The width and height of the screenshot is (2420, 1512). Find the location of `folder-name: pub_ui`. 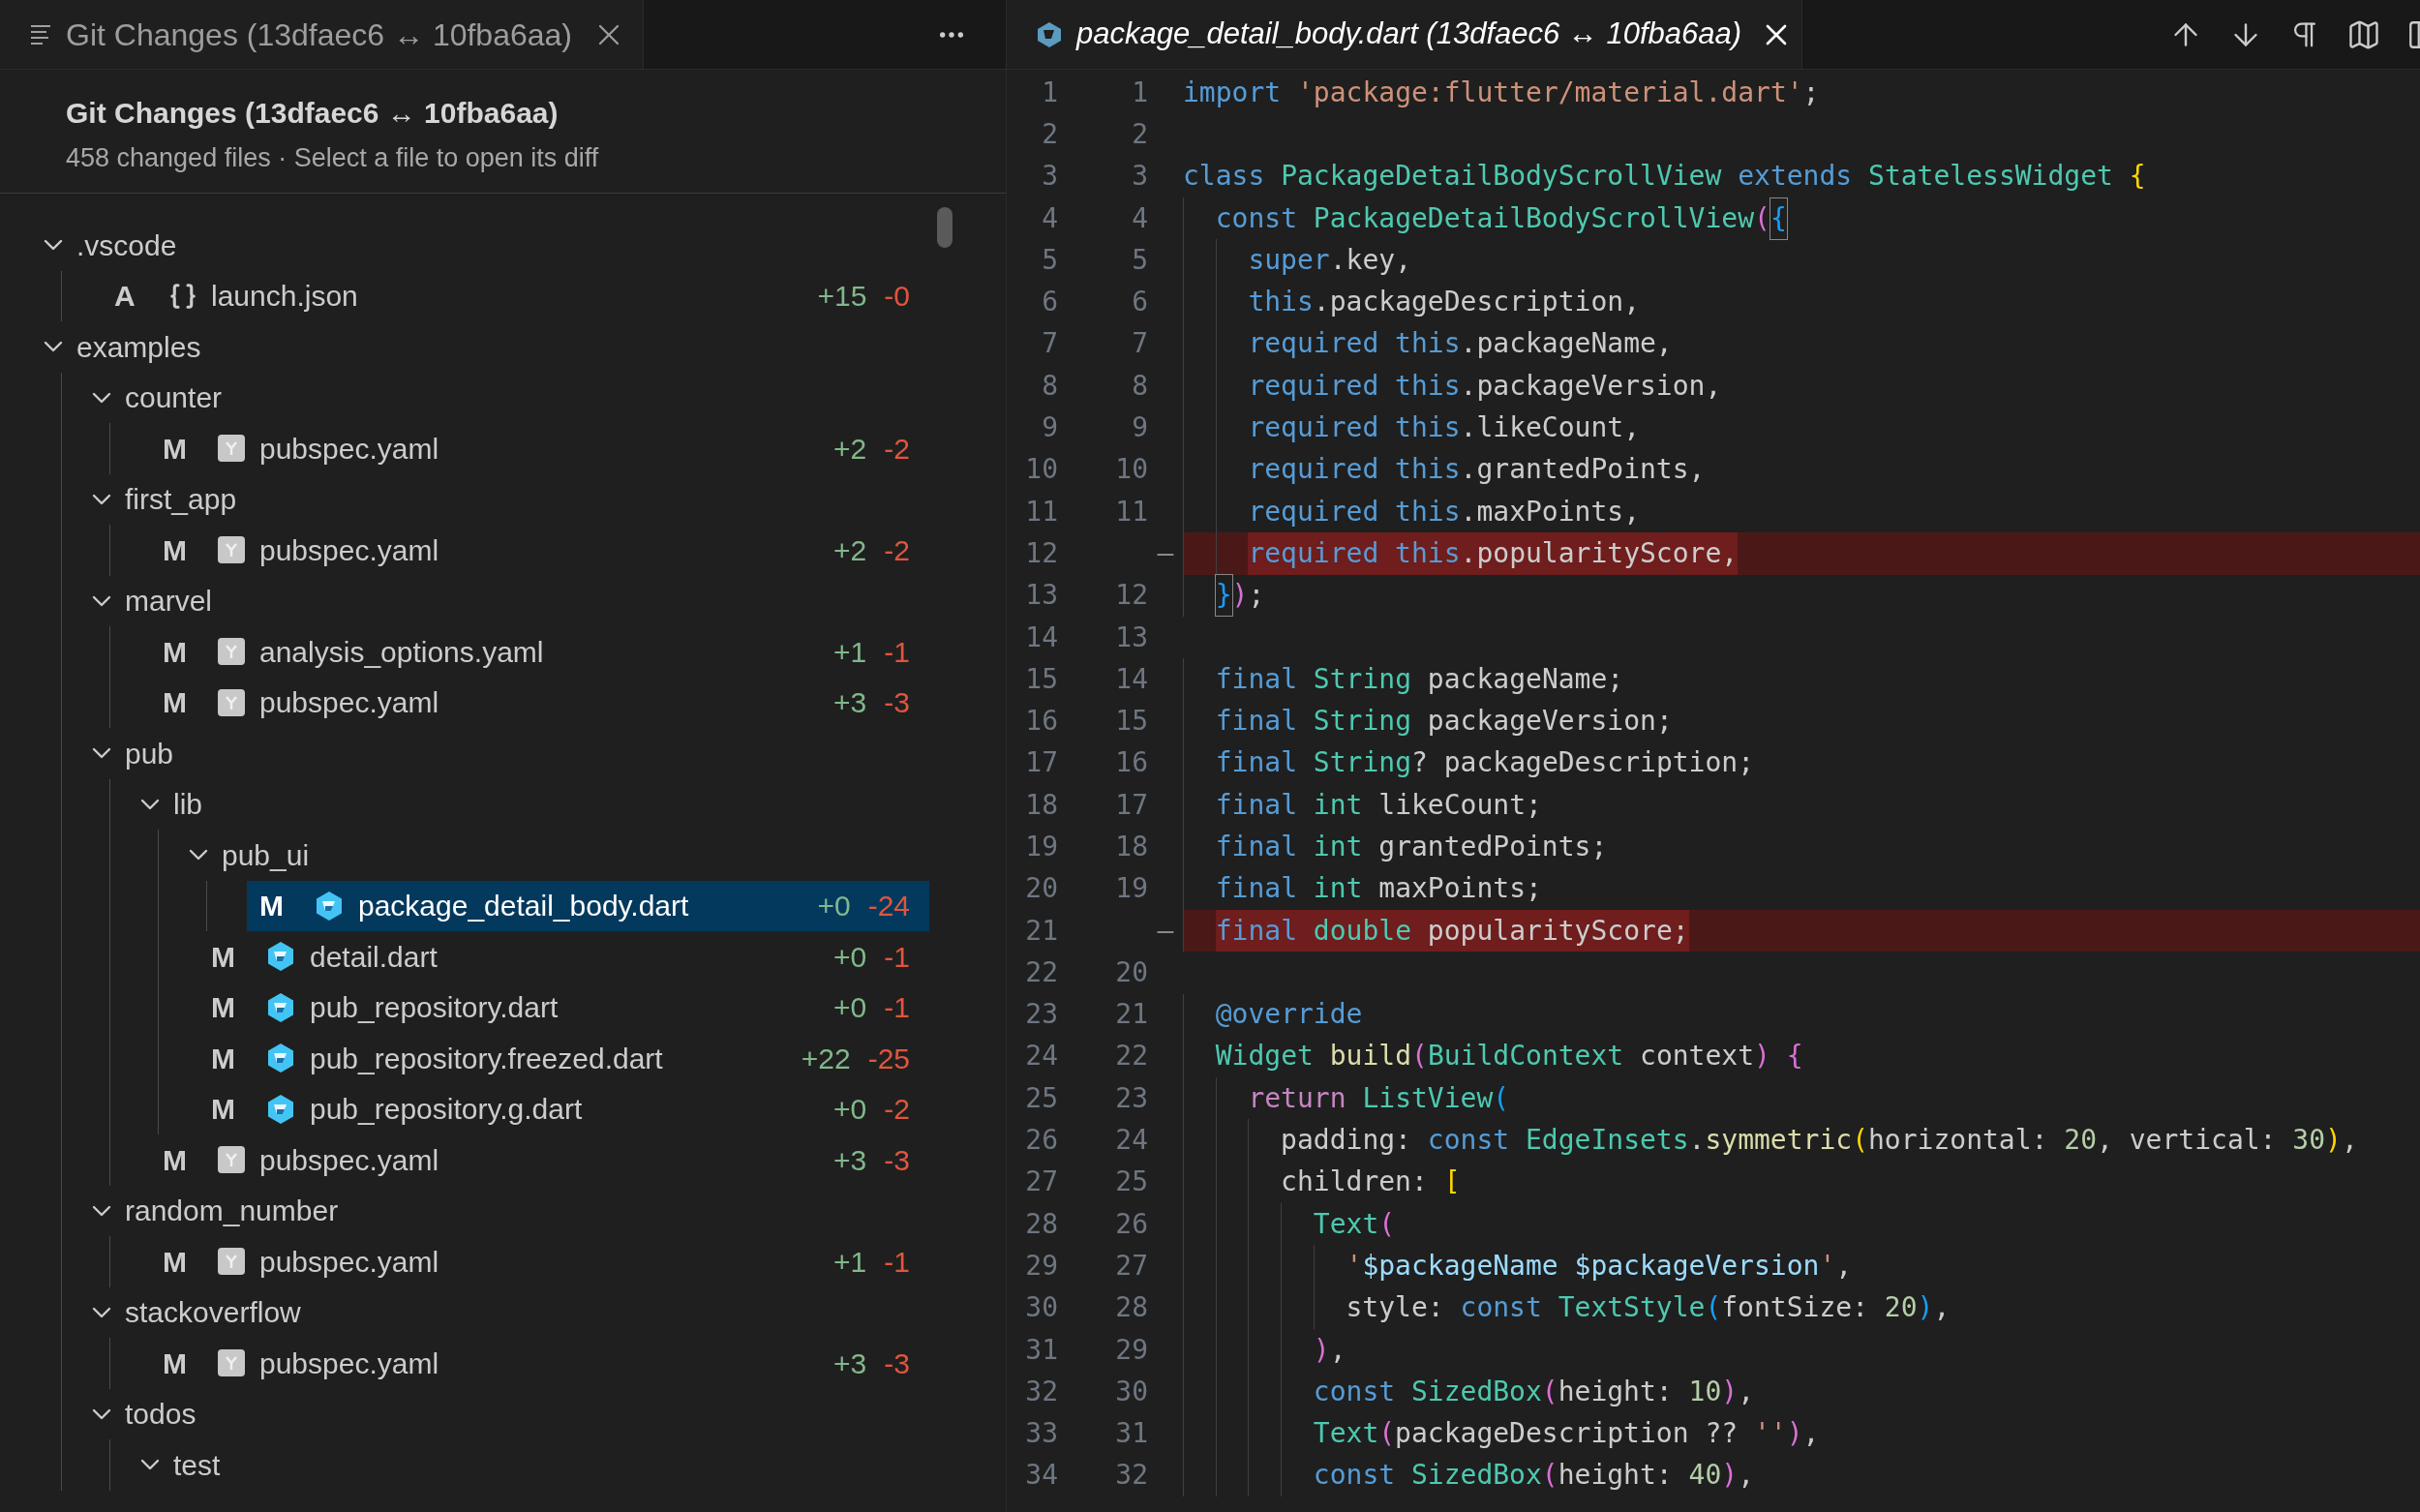

folder-name: pub_ui is located at coordinates (266, 854).